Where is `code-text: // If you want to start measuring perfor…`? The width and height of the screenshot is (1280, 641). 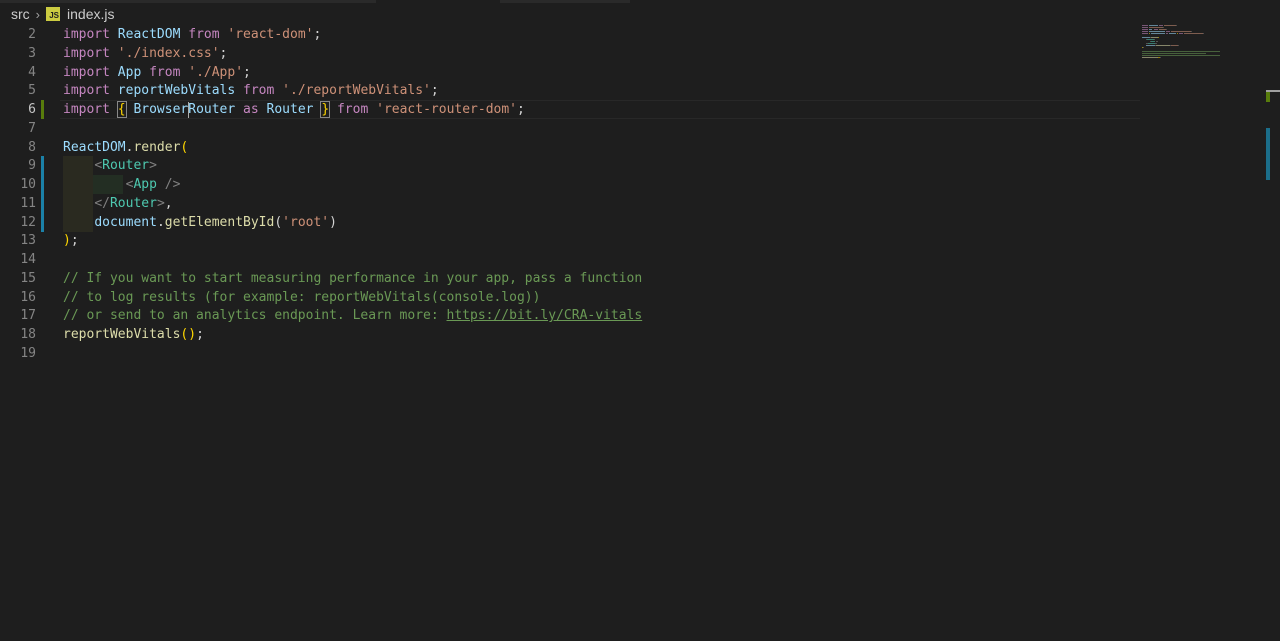
code-text: // If you want to start measuring perfor… is located at coordinates (352, 278).